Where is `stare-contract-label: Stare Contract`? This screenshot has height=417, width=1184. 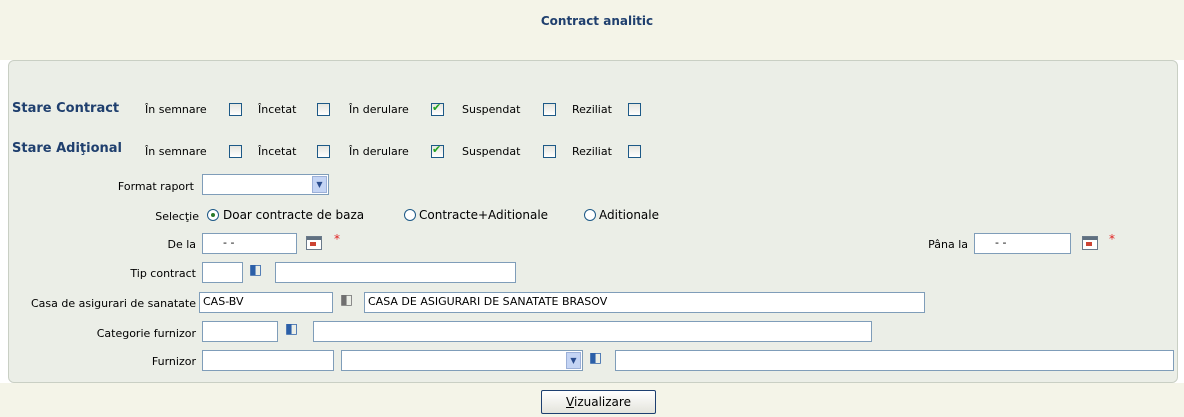 stare-contract-label: Stare Contract is located at coordinates (66, 108).